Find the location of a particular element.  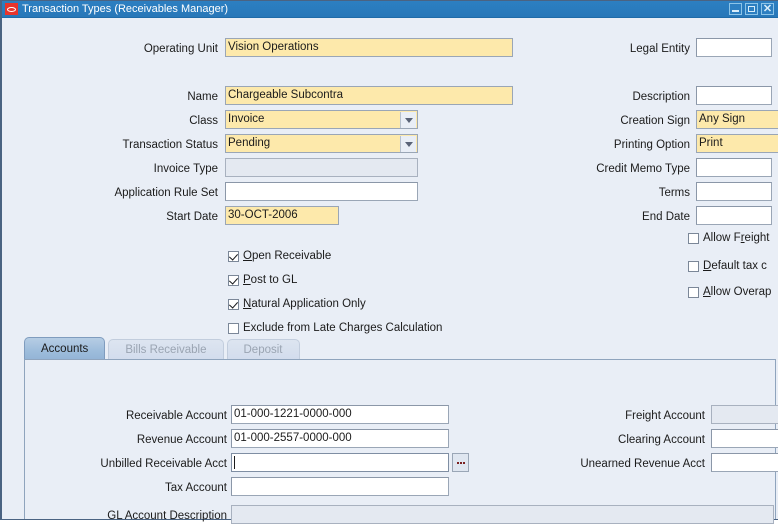

class-field: Invoice is located at coordinates (321, 119).